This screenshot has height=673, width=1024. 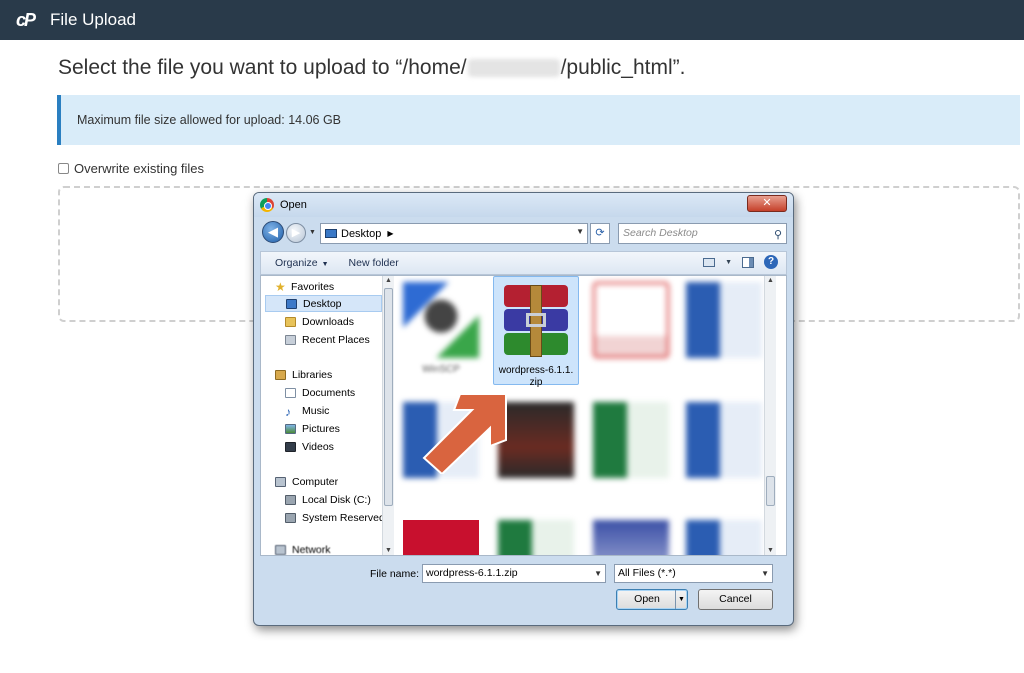 I want to click on red-app-icon, so click(x=441, y=537).